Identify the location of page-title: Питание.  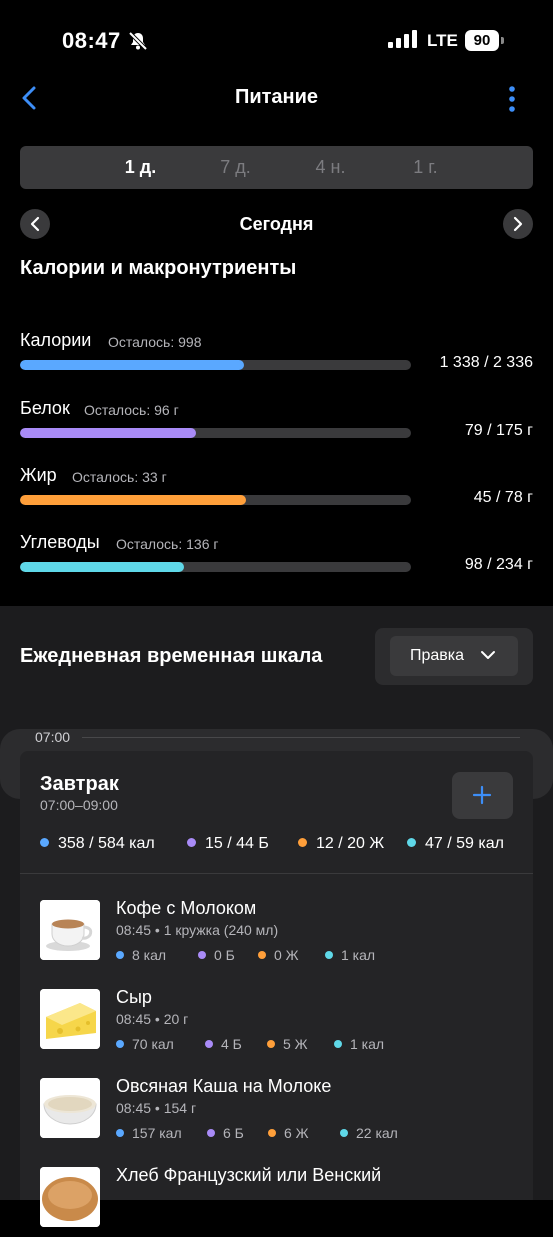
(276, 97).